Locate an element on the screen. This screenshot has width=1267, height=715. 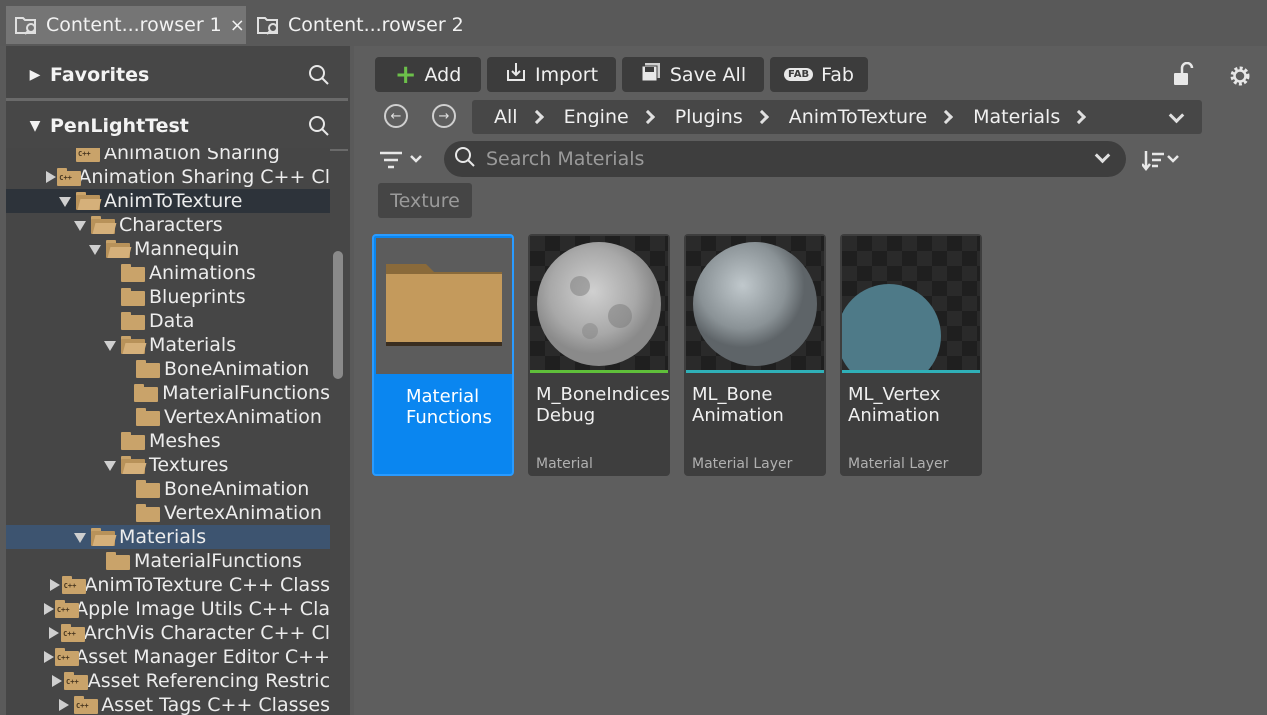
favorites-header: ▶ Favorites is located at coordinates (176, 75).